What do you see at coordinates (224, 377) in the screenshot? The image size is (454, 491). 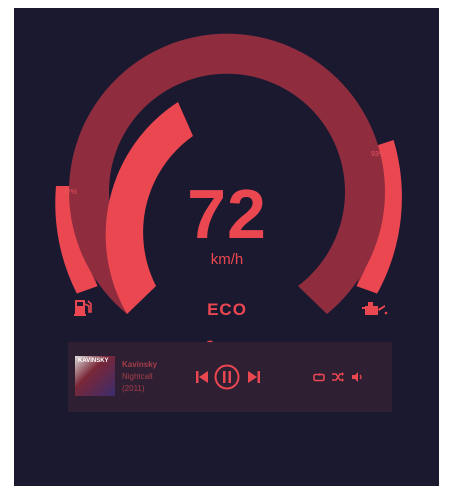 I see `pause-icon` at bounding box center [224, 377].